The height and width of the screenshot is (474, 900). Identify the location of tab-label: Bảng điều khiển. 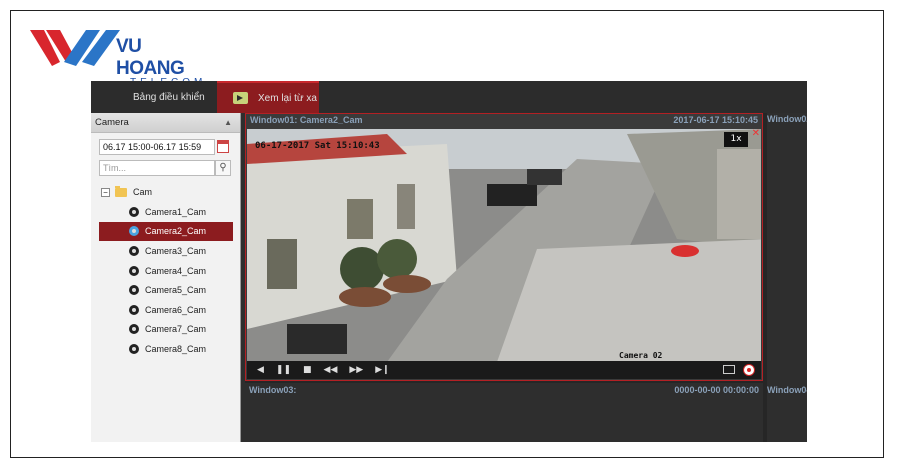
(169, 97).